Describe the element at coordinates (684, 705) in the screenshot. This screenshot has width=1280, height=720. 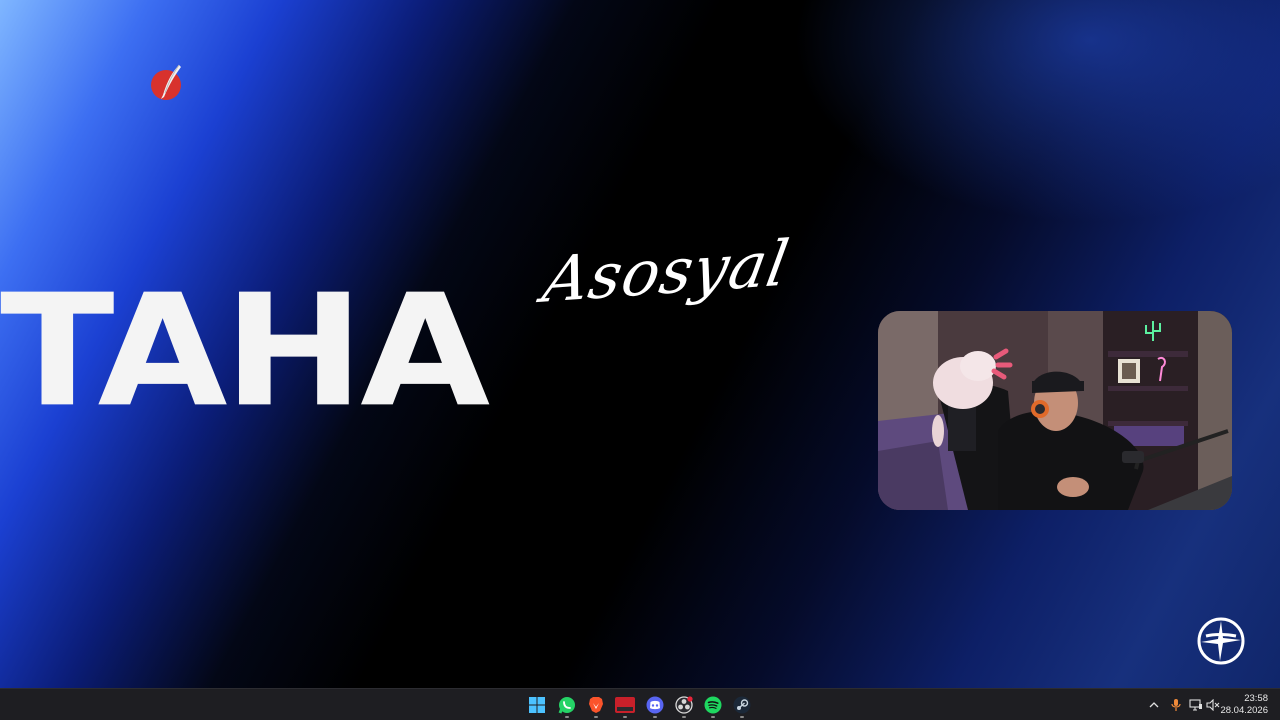
I see `obs-icon` at that location.